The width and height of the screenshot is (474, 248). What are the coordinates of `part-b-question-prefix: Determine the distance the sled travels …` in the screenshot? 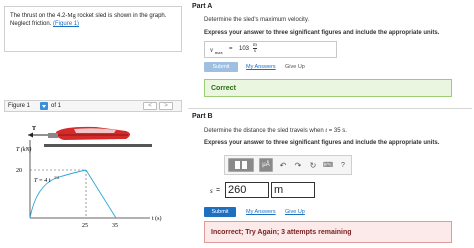 It's located at (265, 131).